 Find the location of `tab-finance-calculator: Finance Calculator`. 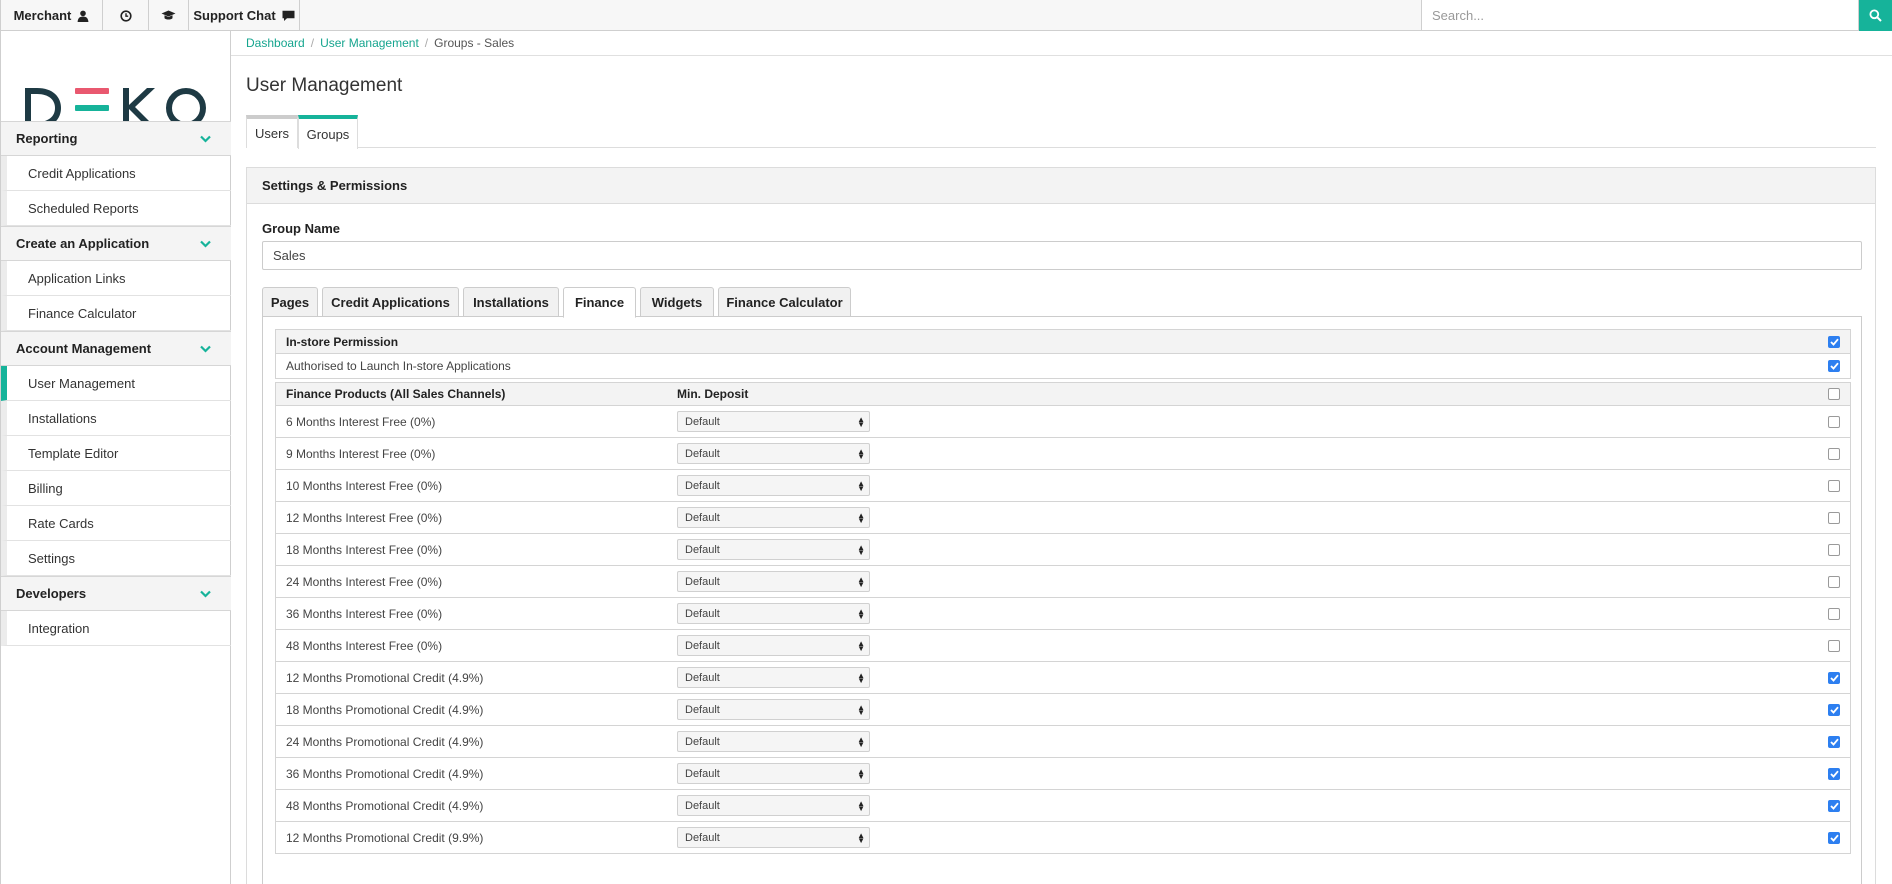

tab-finance-calculator: Finance Calculator is located at coordinates (784, 302).